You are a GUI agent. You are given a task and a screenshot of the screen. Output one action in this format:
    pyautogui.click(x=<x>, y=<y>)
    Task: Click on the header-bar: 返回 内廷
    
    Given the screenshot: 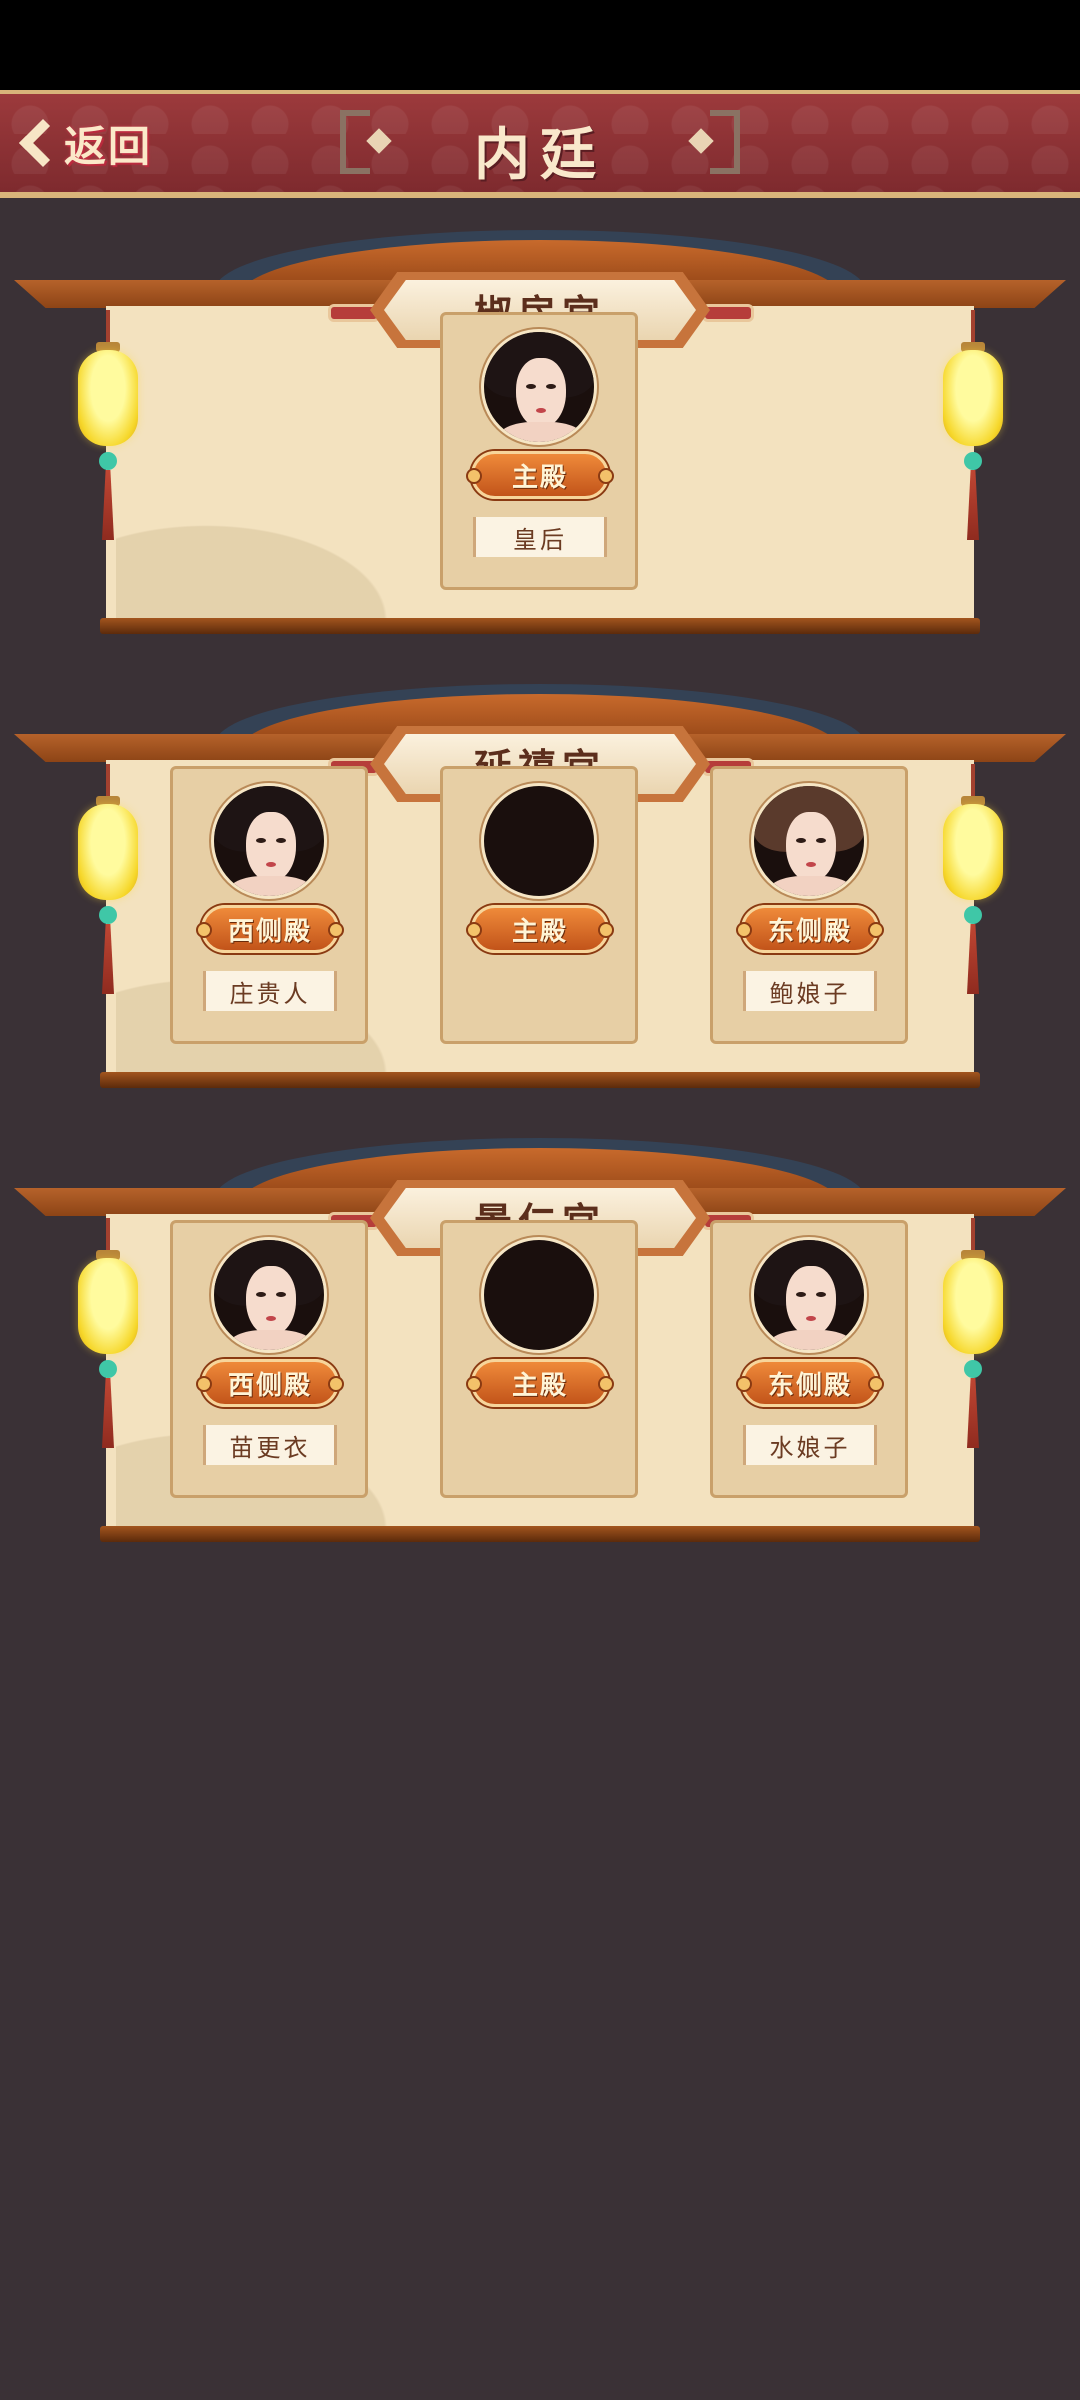 What is the action you would take?
    pyautogui.click(x=540, y=144)
    